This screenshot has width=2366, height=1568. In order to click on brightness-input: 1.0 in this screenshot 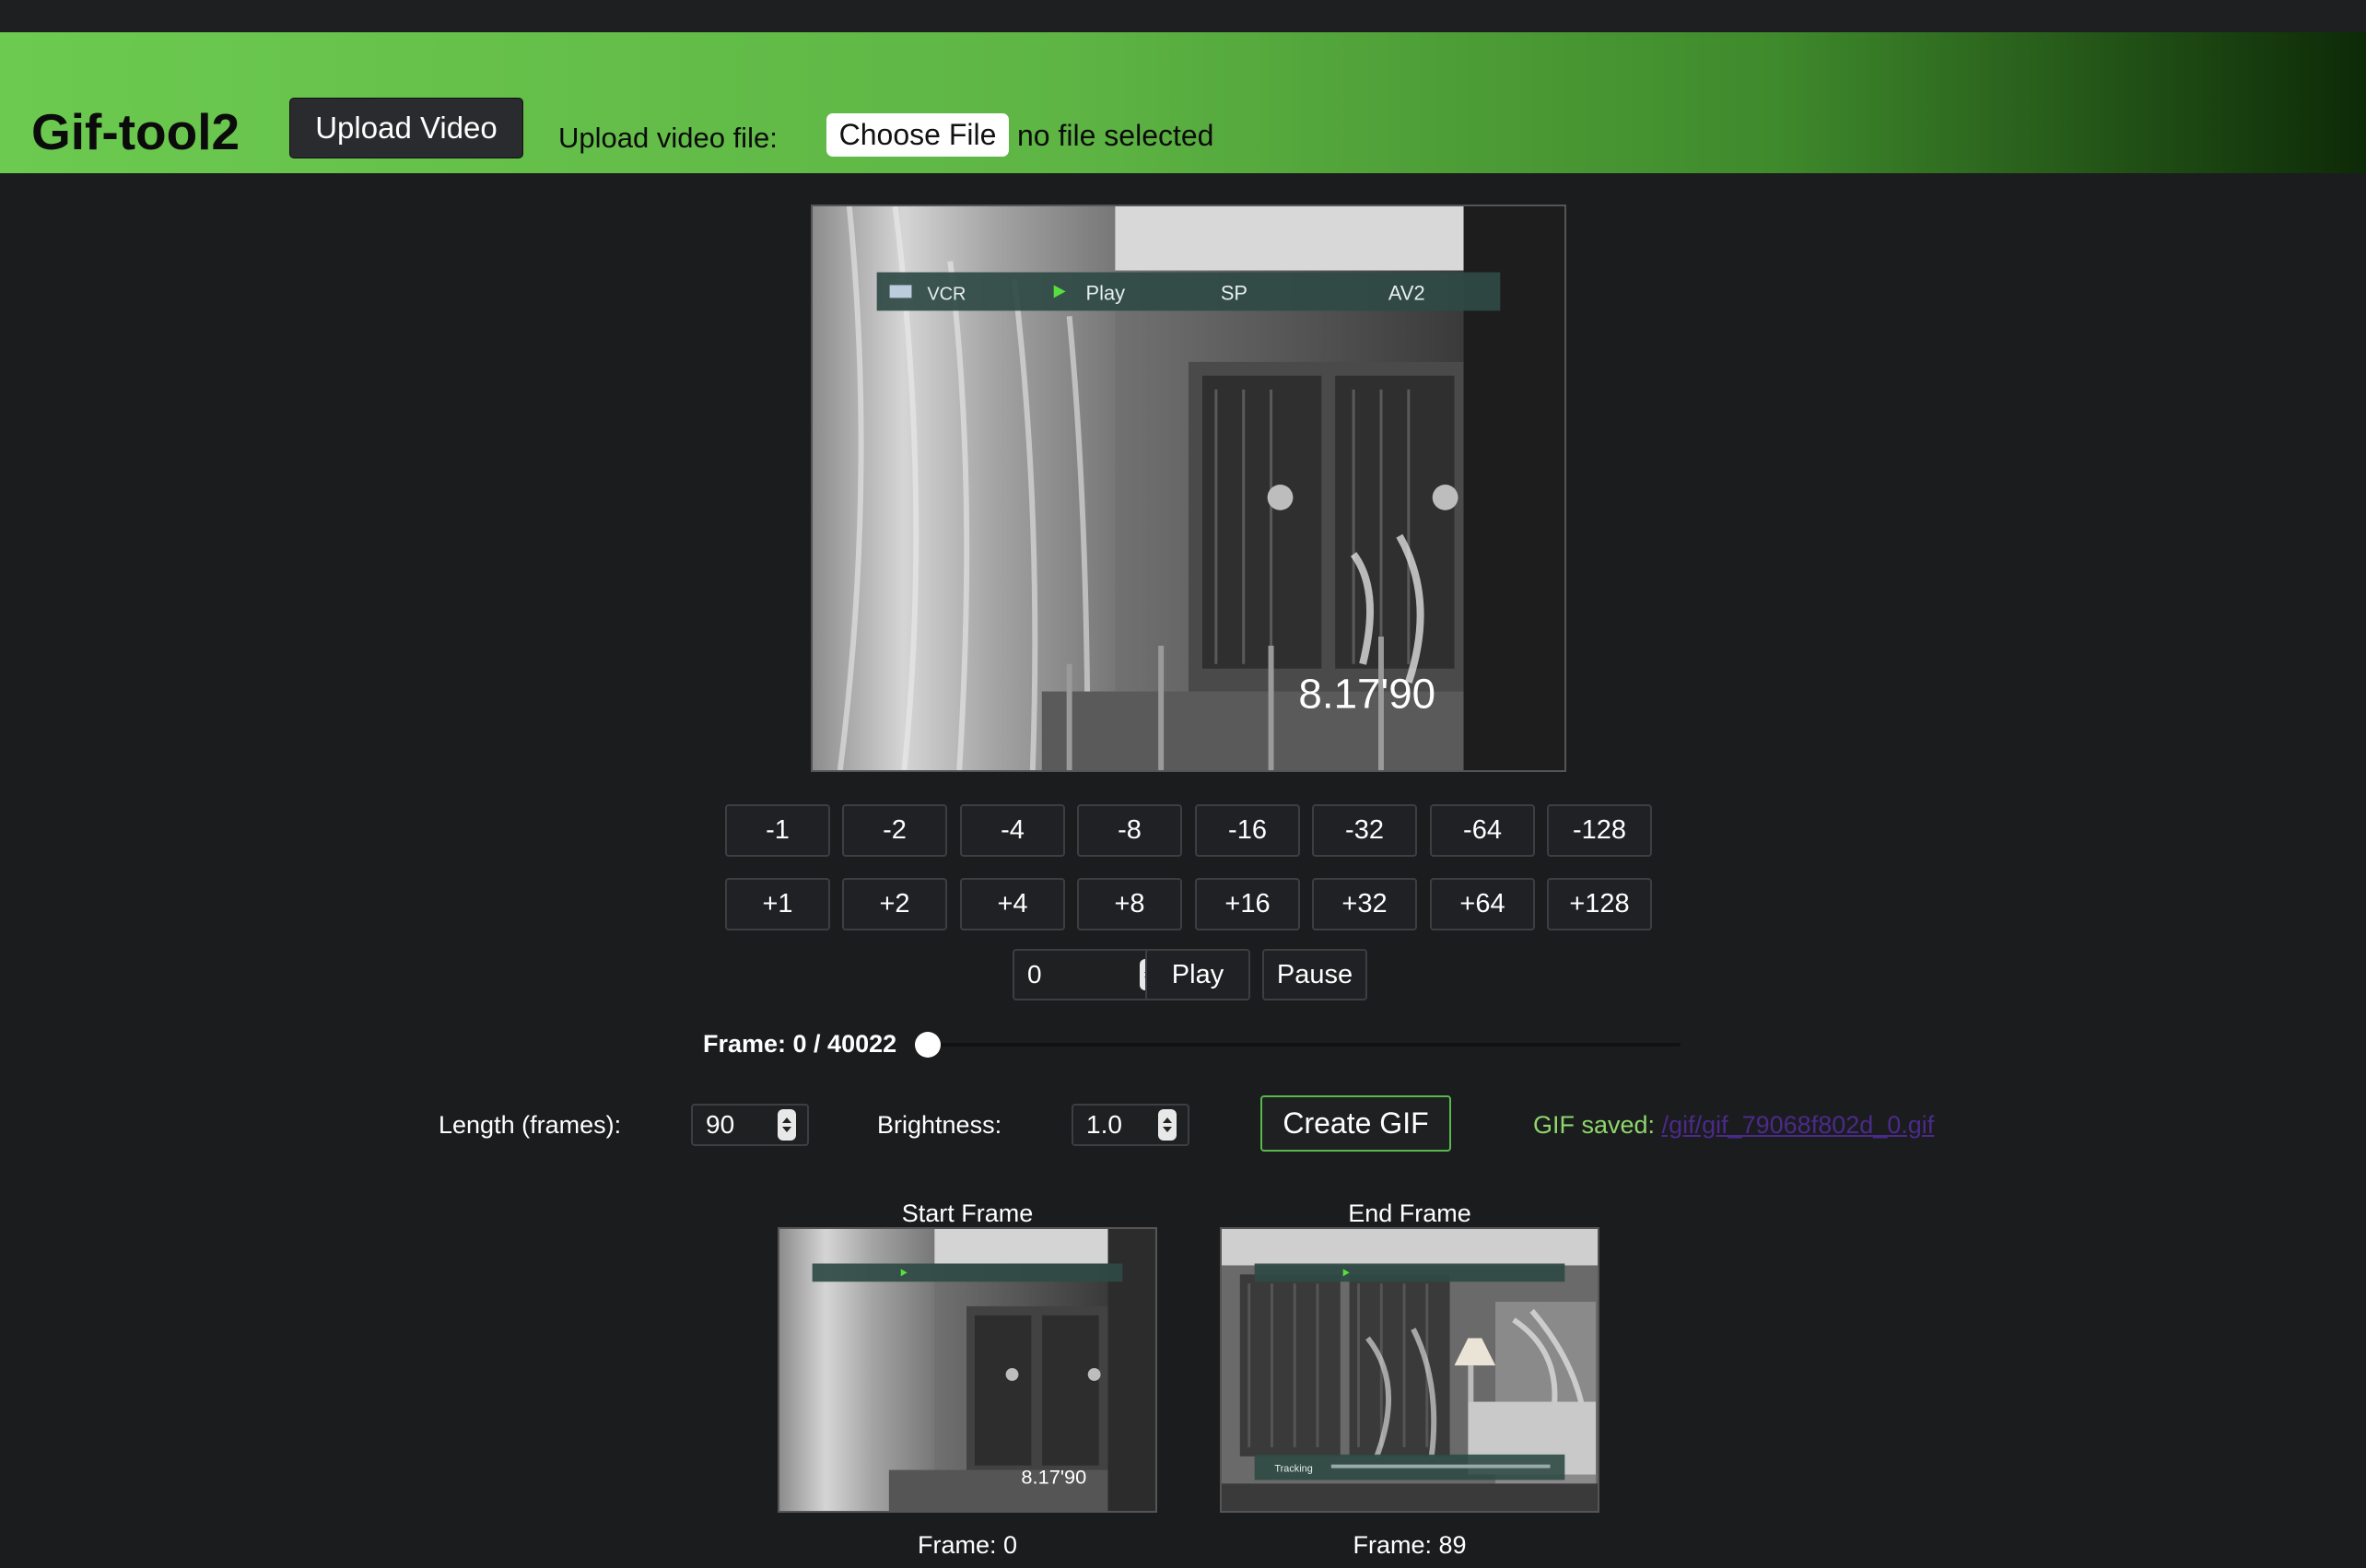, I will do `click(1130, 1125)`.